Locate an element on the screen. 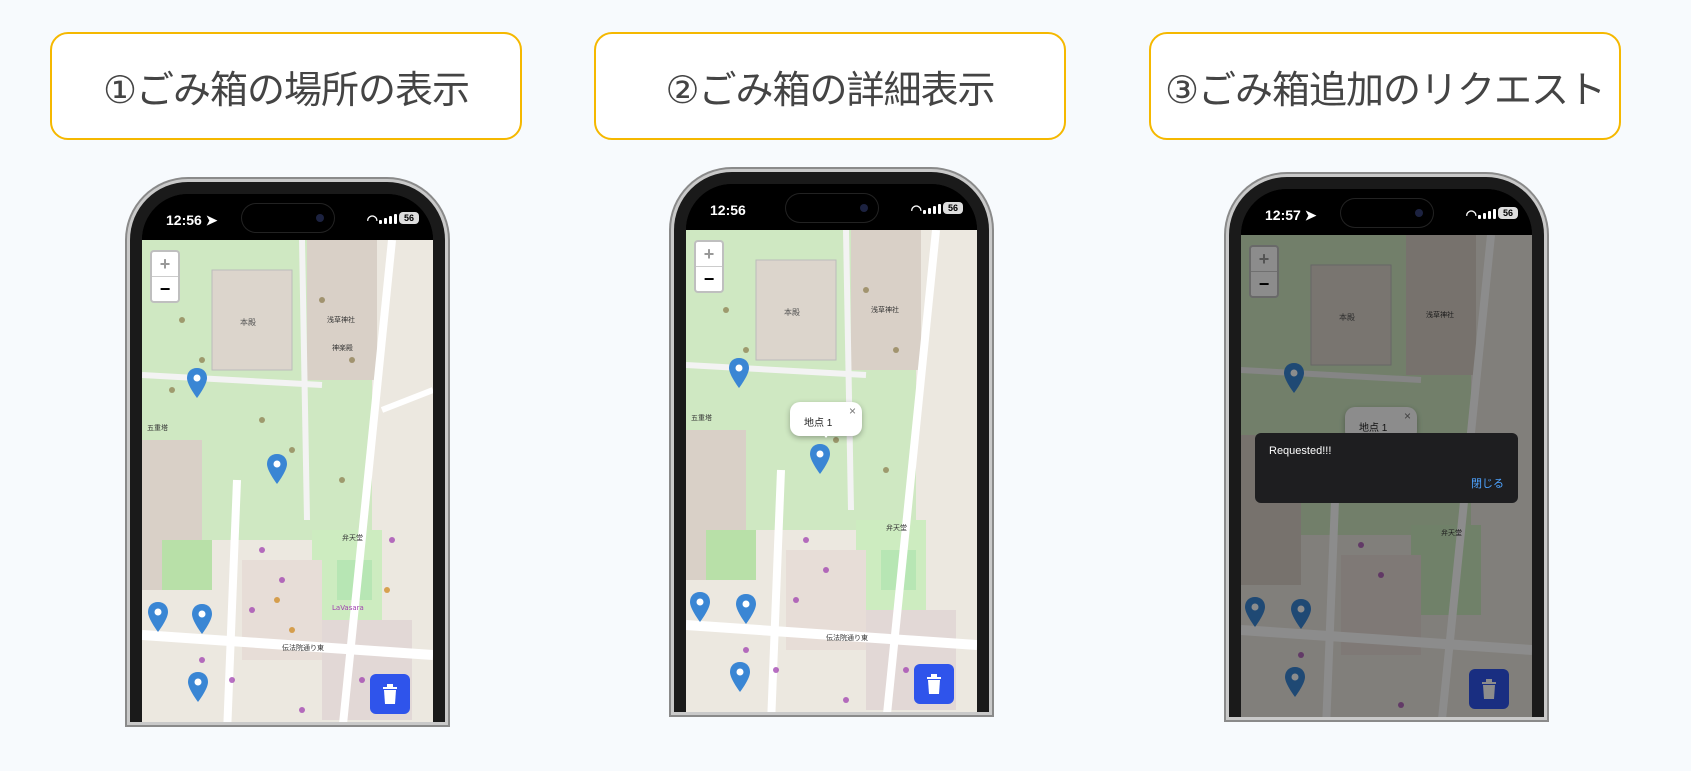  panel-title: ②ごみ箱の詳細表示 is located at coordinates (830, 86).